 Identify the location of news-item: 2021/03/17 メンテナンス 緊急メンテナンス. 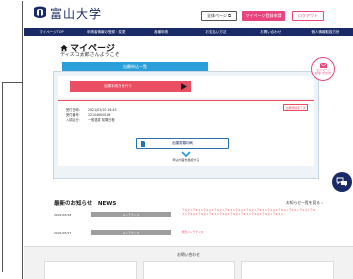
(194, 235).